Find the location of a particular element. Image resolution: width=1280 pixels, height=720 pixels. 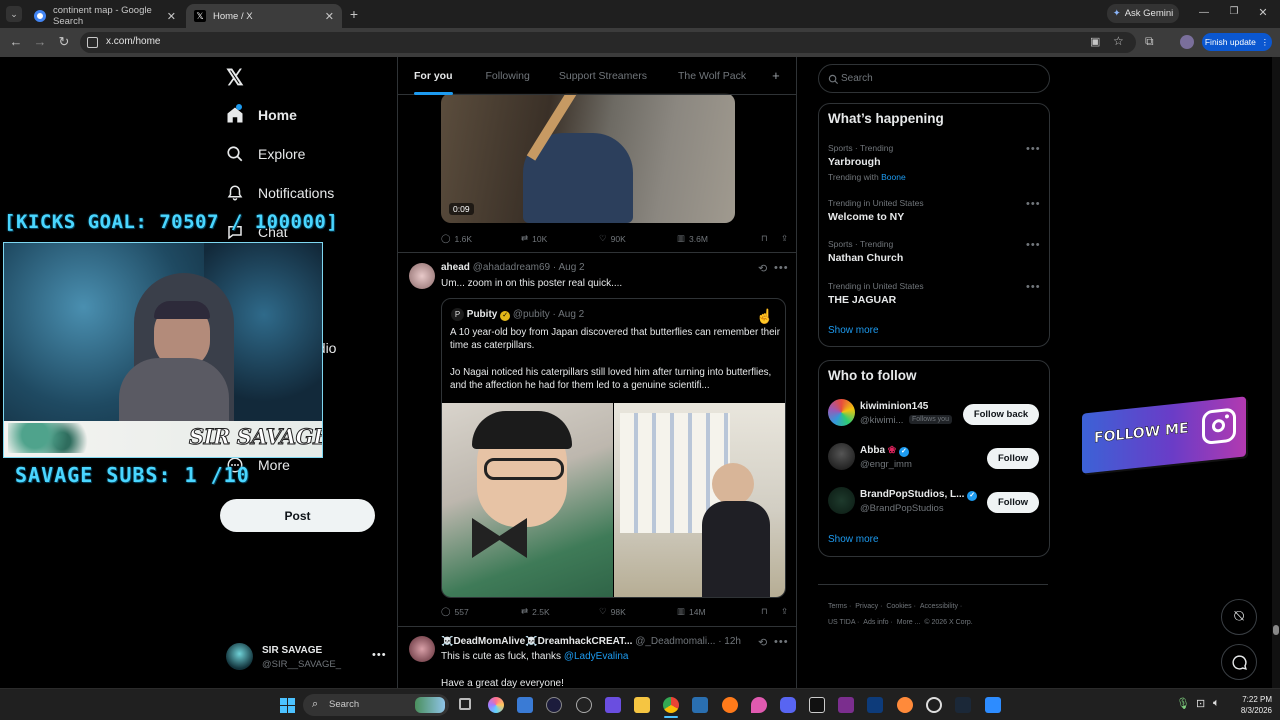

grok-float-icon: ⍉ is located at coordinates (1239, 617).